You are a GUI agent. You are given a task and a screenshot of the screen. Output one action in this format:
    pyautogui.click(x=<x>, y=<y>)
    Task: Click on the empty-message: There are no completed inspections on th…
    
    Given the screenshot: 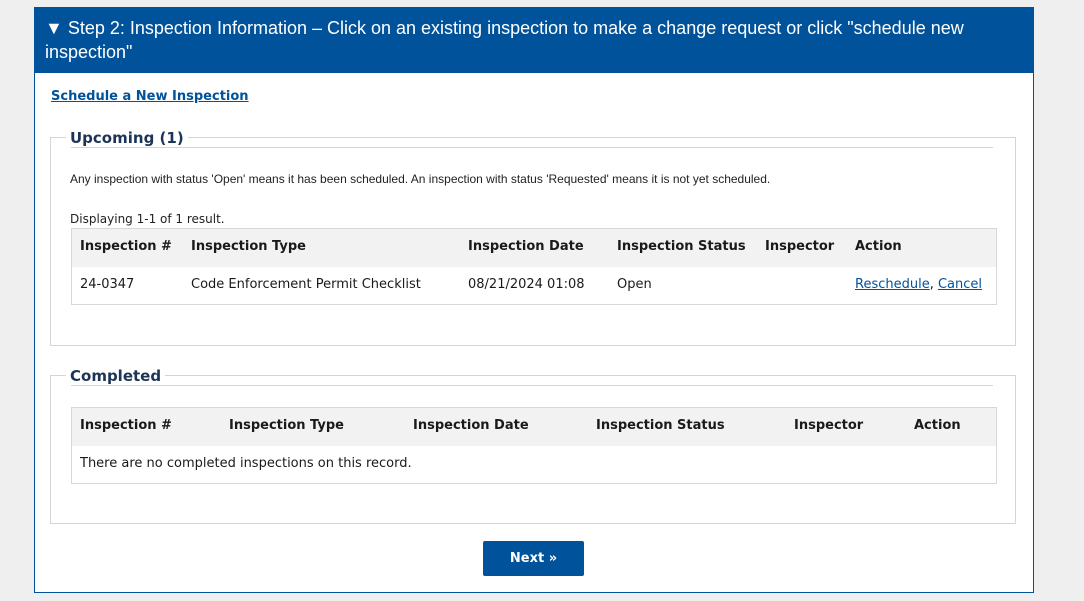 What is the action you would take?
    pyautogui.click(x=246, y=463)
    